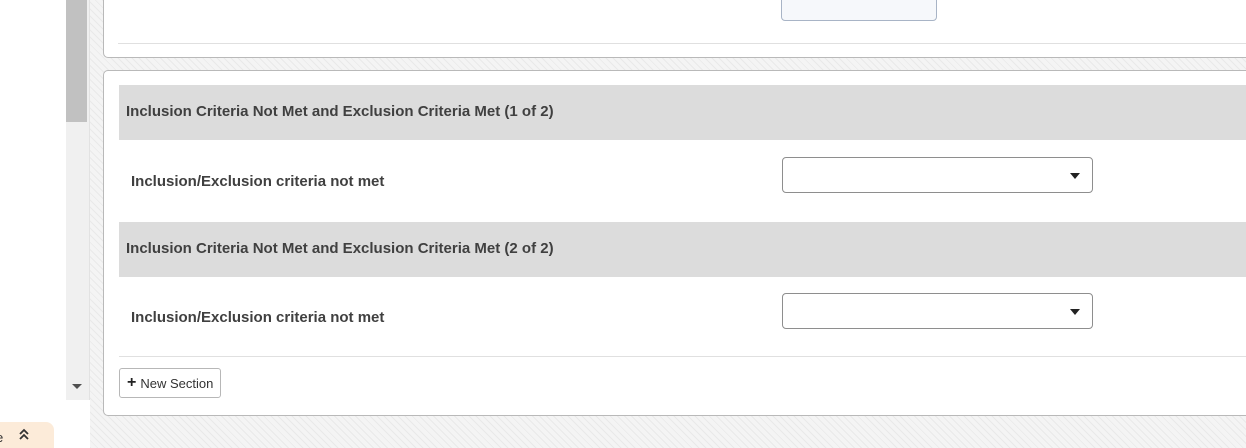  I want to click on left-panel, so click(33, 224).